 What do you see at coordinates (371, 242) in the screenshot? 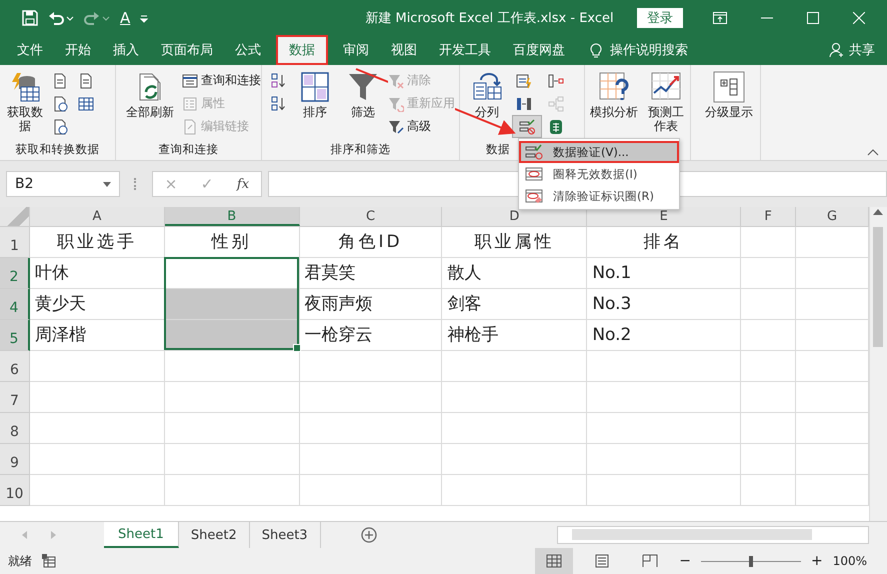
I see `table-cell: 角色ID` at bounding box center [371, 242].